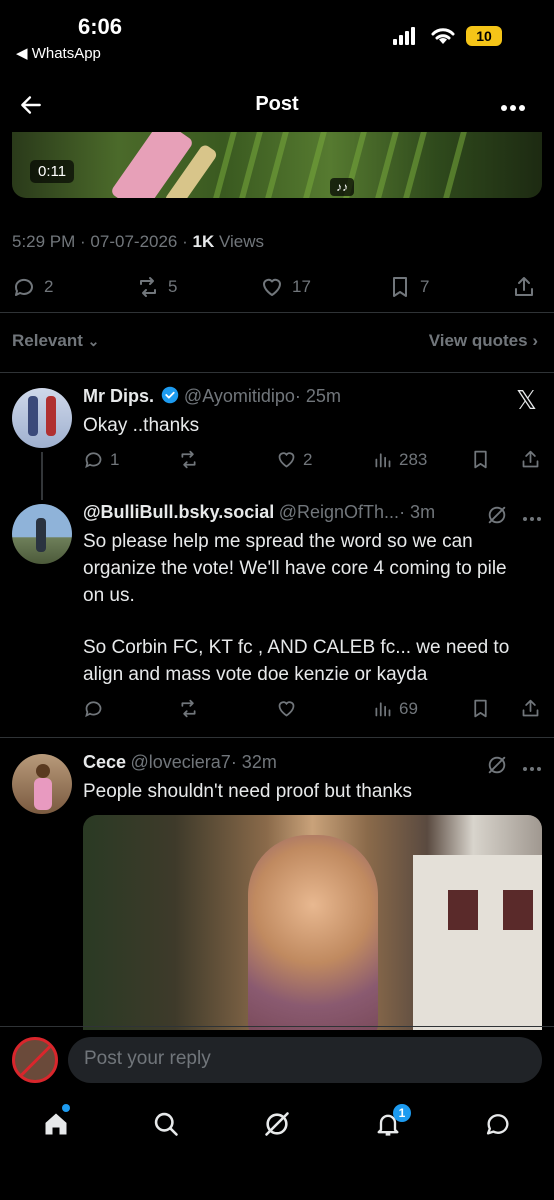 This screenshot has height=1200, width=554. I want to click on reply-count: 2, so click(49, 286).